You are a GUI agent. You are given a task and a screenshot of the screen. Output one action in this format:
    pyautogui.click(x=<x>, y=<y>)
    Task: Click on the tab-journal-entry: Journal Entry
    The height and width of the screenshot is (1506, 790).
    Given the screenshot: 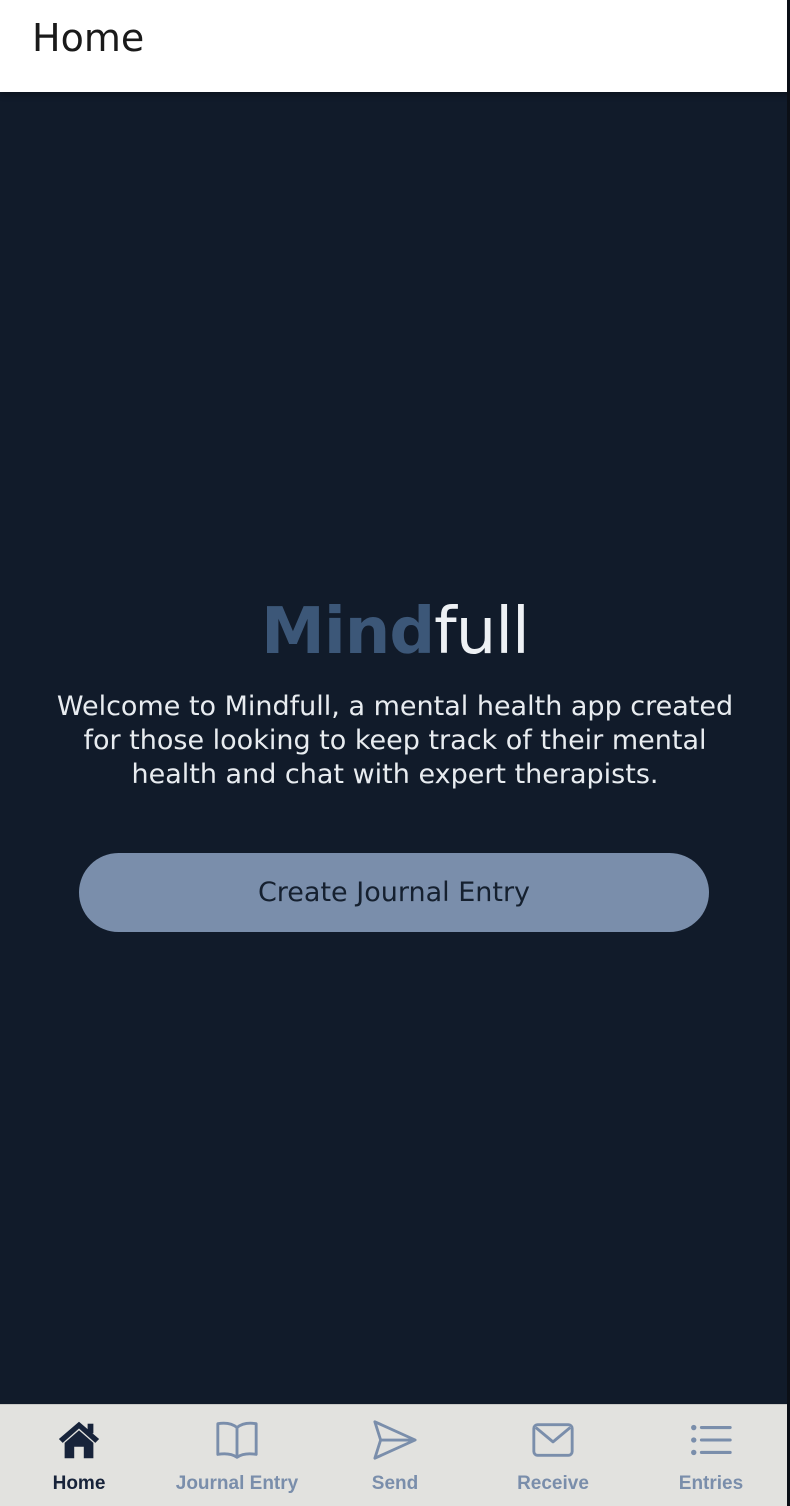 What is the action you would take?
    pyautogui.click(x=237, y=1455)
    